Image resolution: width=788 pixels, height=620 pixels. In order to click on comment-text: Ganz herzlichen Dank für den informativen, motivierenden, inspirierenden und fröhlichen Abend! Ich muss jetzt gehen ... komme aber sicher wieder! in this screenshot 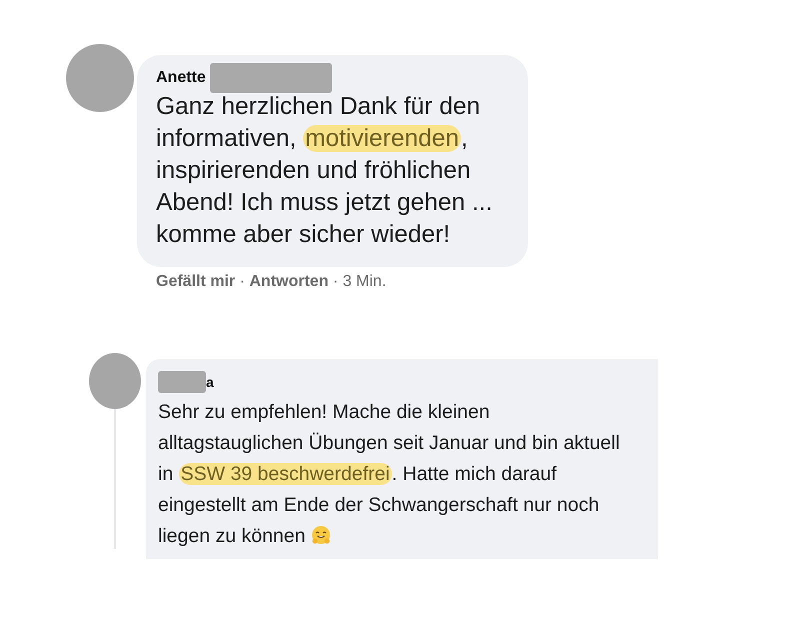, I will do `click(324, 171)`.